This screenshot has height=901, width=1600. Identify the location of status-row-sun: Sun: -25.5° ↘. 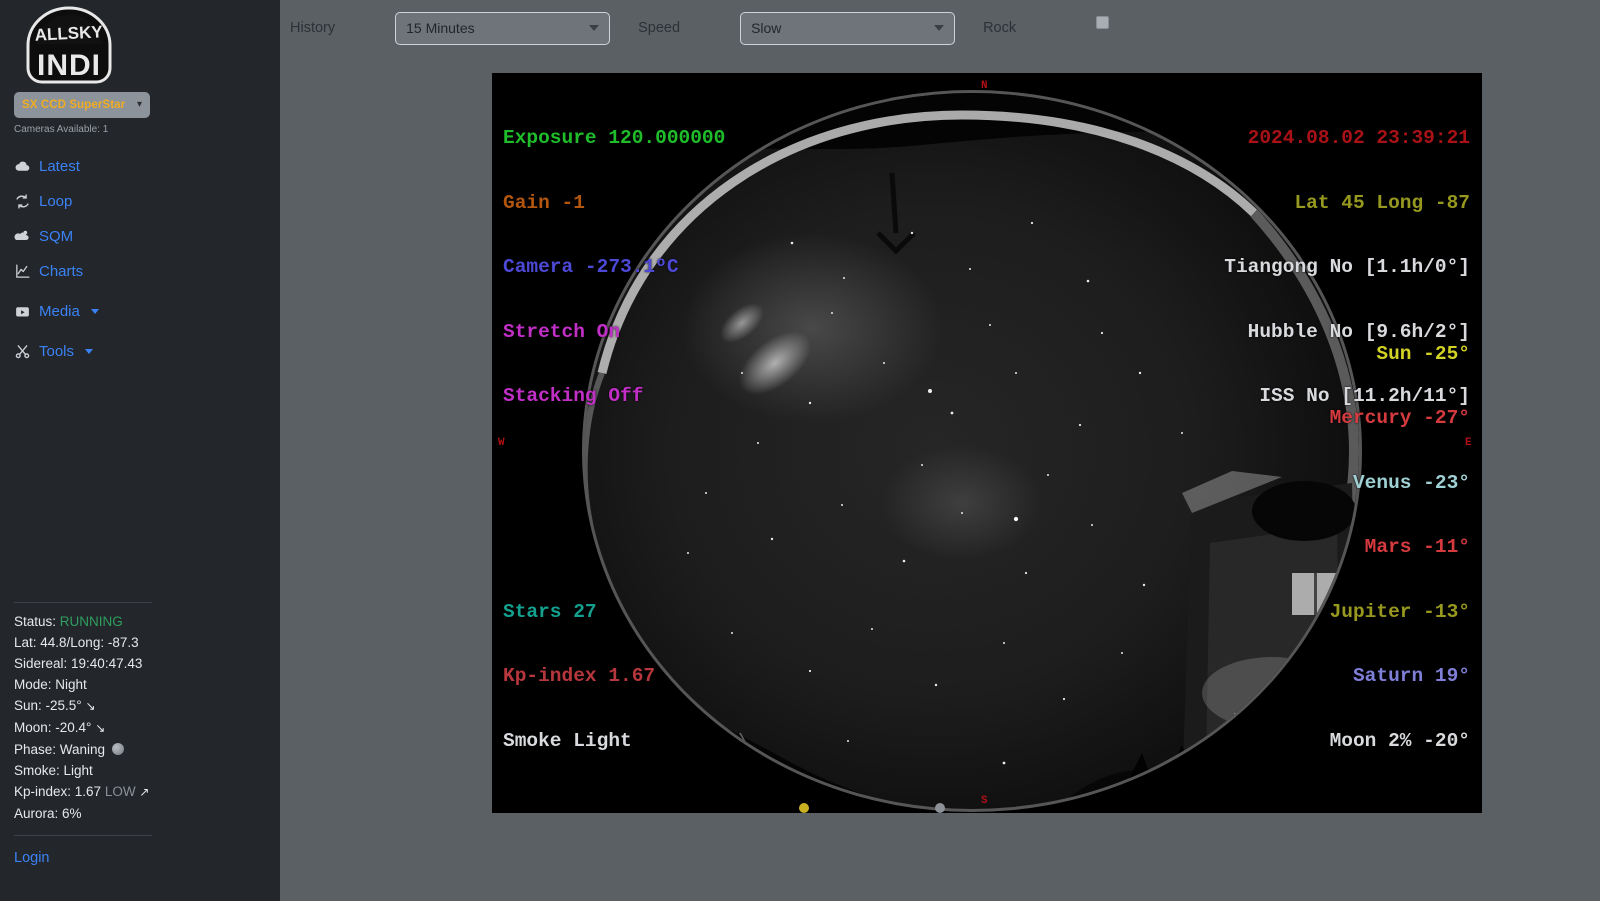
(81, 706).